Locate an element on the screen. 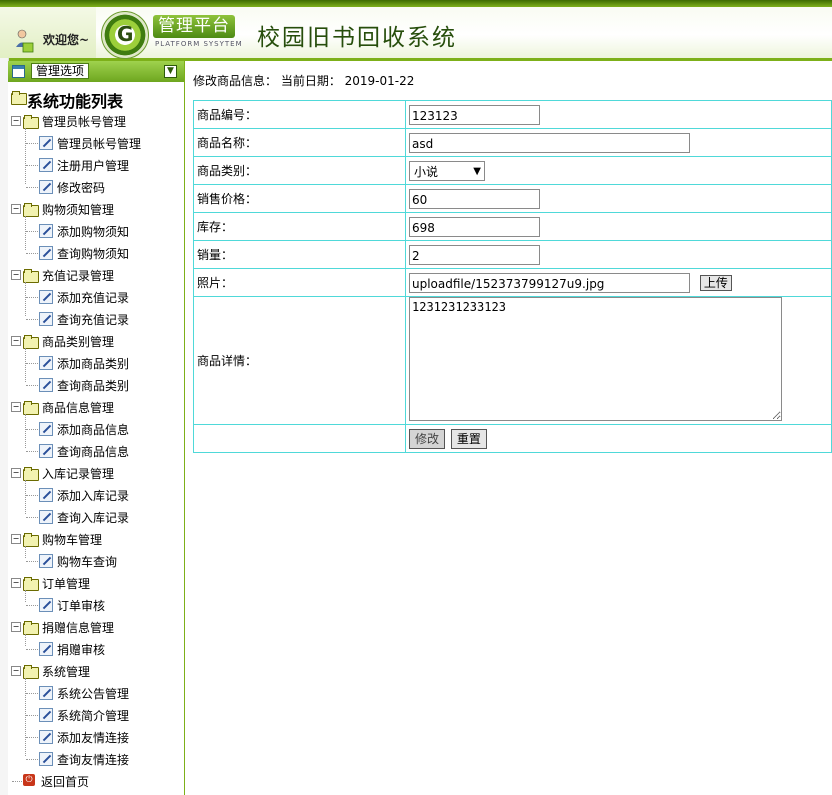  tree-item: 查询商品信息 is located at coordinates (96, 451).